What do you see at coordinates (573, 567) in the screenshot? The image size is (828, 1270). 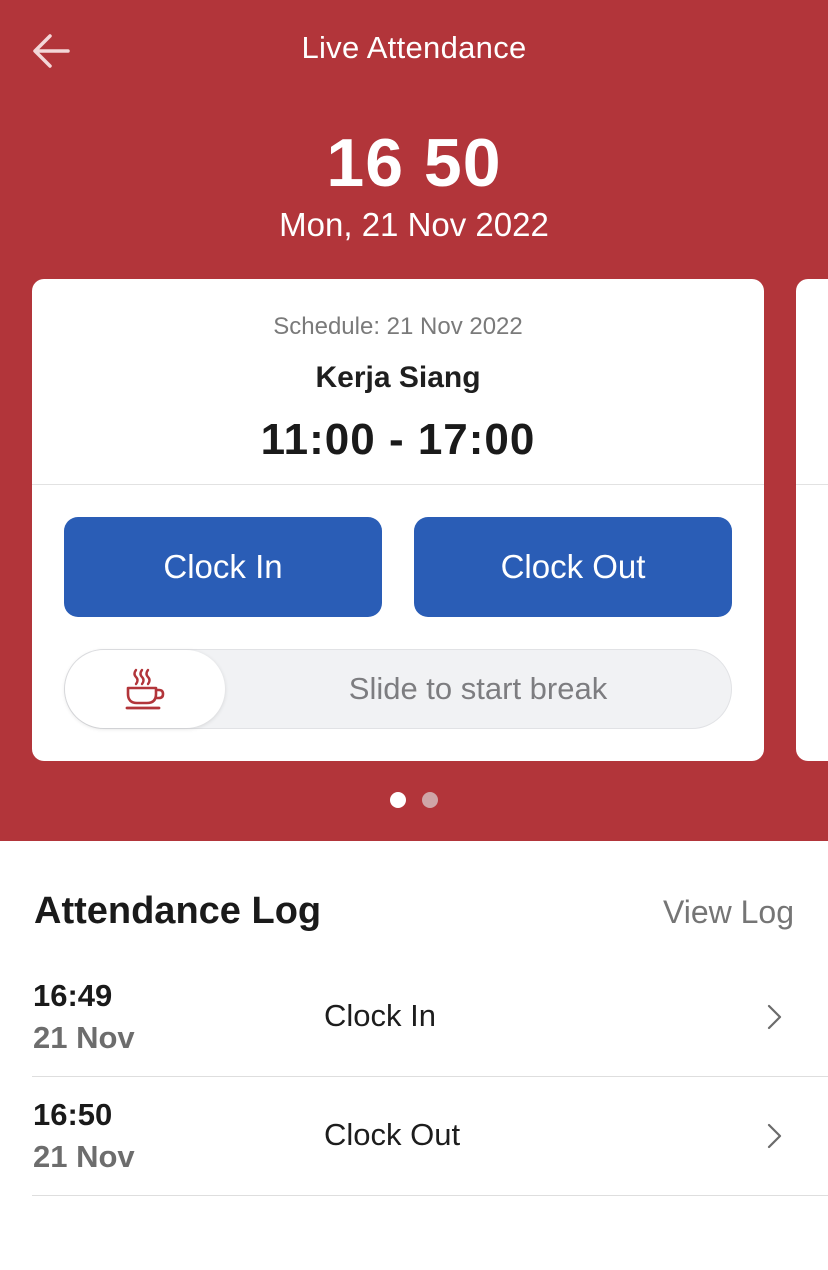 I see `clock-out-button: Clock Out` at bounding box center [573, 567].